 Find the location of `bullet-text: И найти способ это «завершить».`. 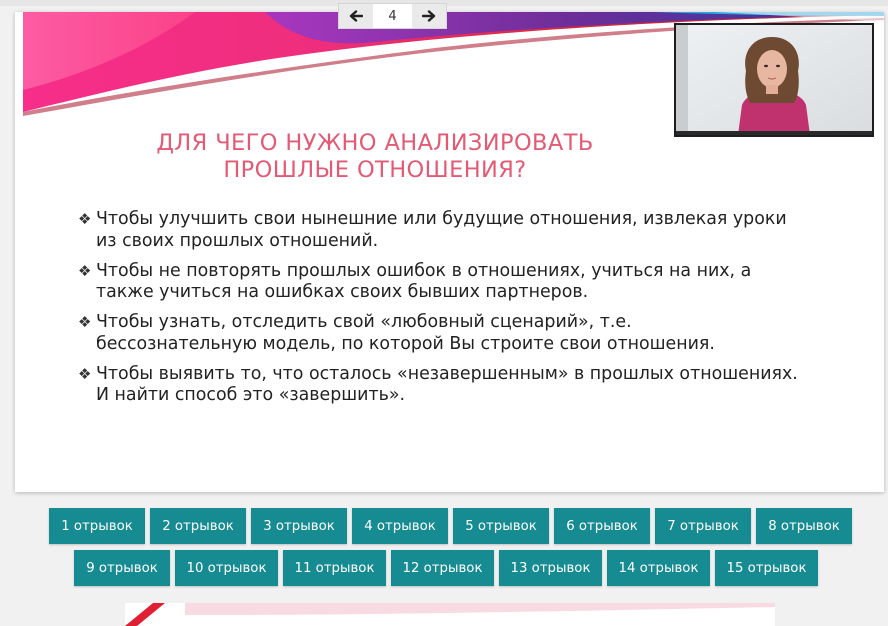

bullet-text: И найти способ это «завершить». is located at coordinates (250, 395).